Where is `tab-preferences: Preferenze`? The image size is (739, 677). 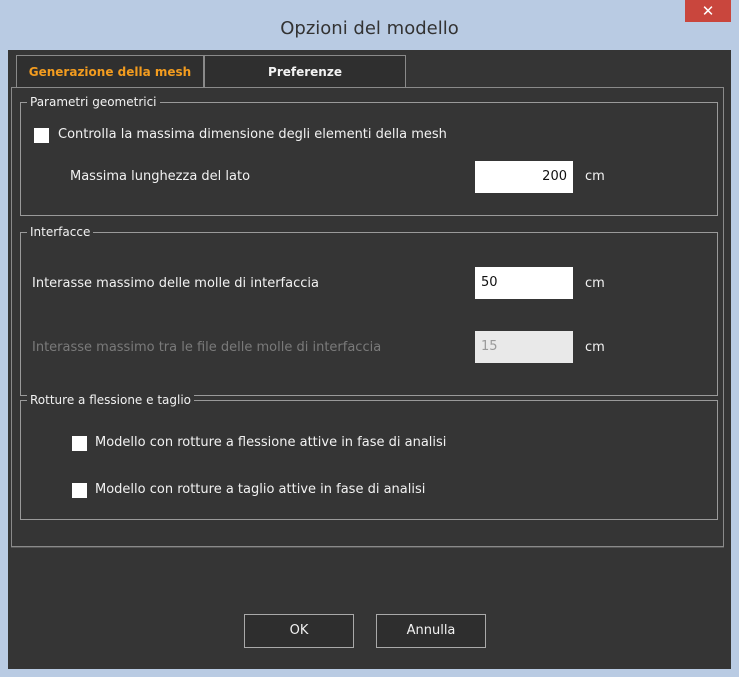 tab-preferences: Preferenze is located at coordinates (305, 71).